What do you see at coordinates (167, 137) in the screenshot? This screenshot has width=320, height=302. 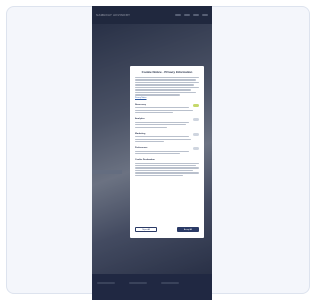 I see `cookie-section-marketing: Marketing` at bounding box center [167, 137].